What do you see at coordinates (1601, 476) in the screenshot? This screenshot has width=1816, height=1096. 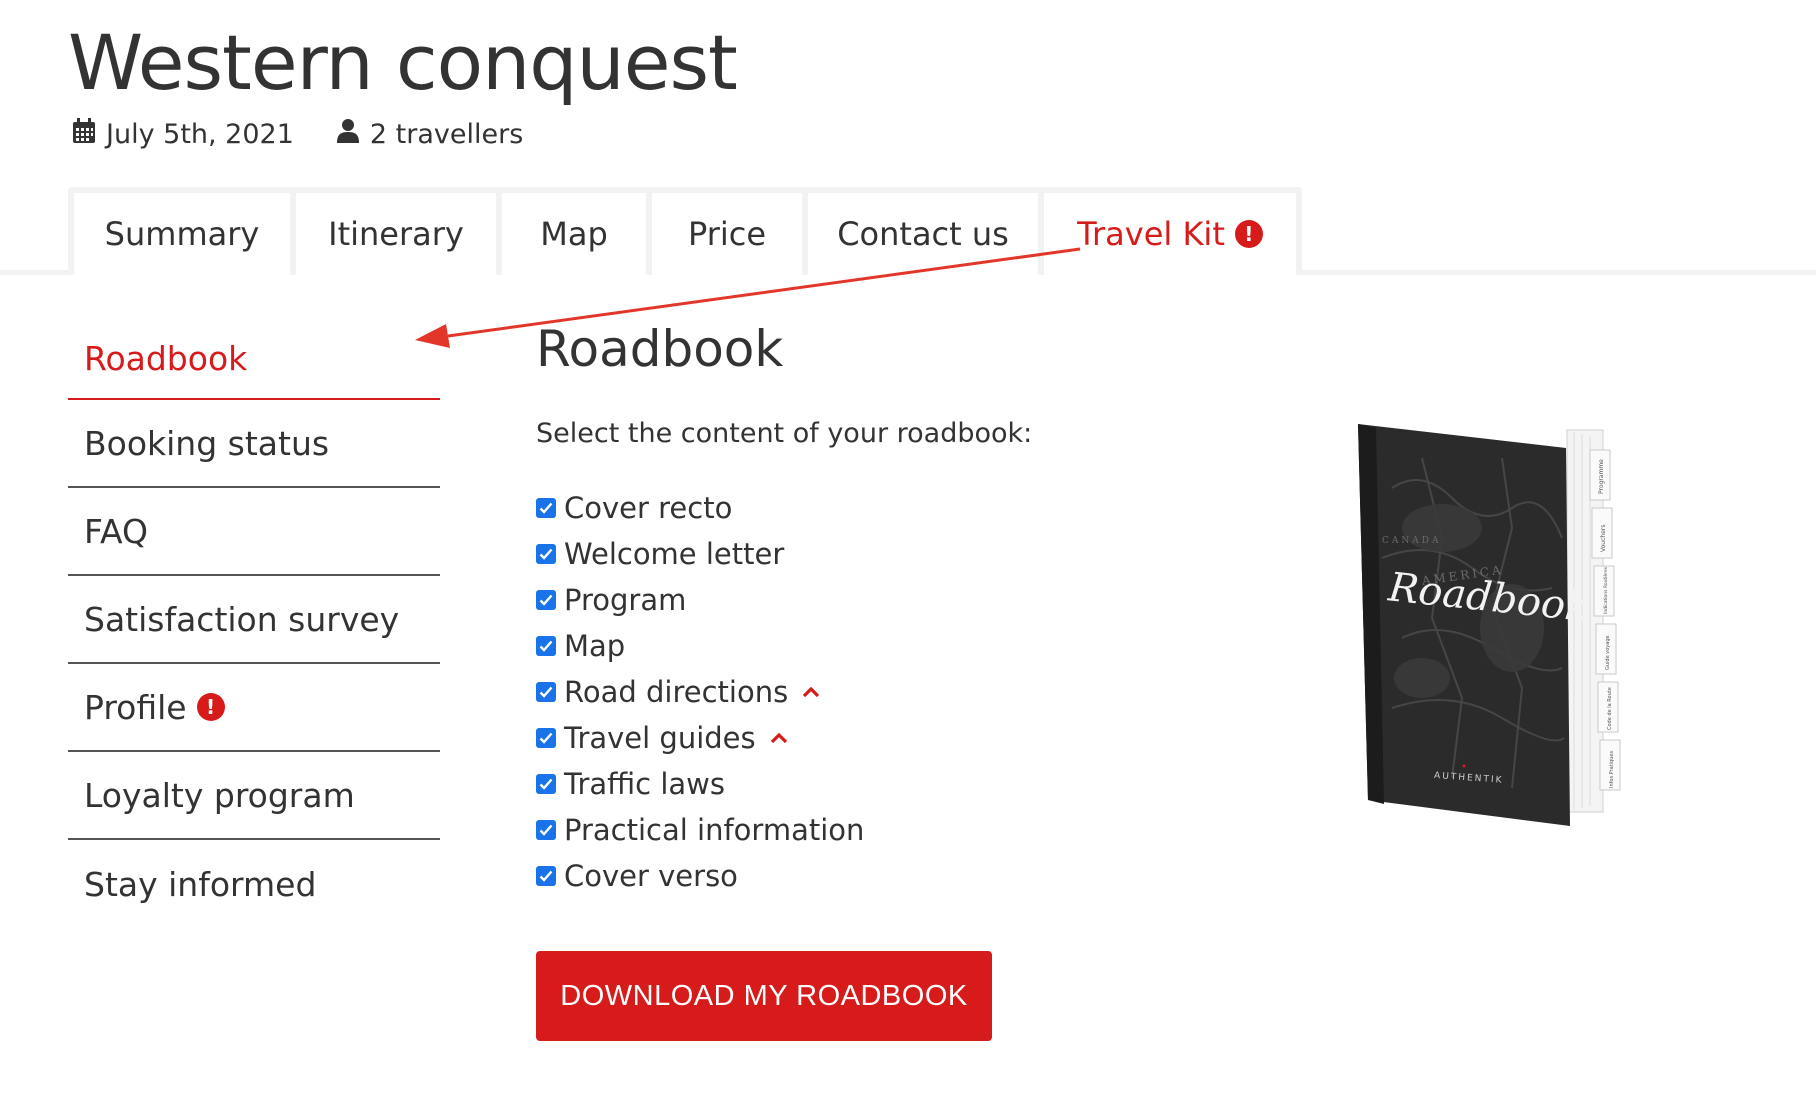 I see `book-tab-label: Programme` at bounding box center [1601, 476].